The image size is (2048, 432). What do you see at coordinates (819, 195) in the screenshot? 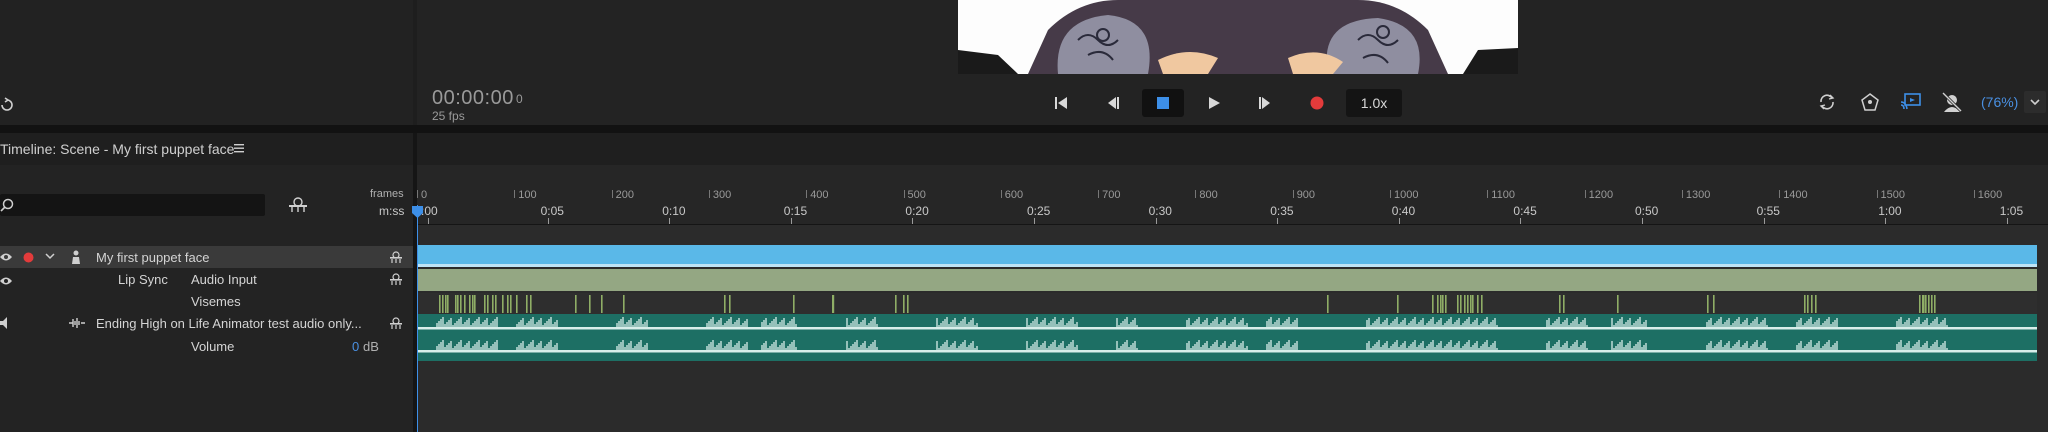
I see `frame-tick-label: 400` at bounding box center [819, 195].